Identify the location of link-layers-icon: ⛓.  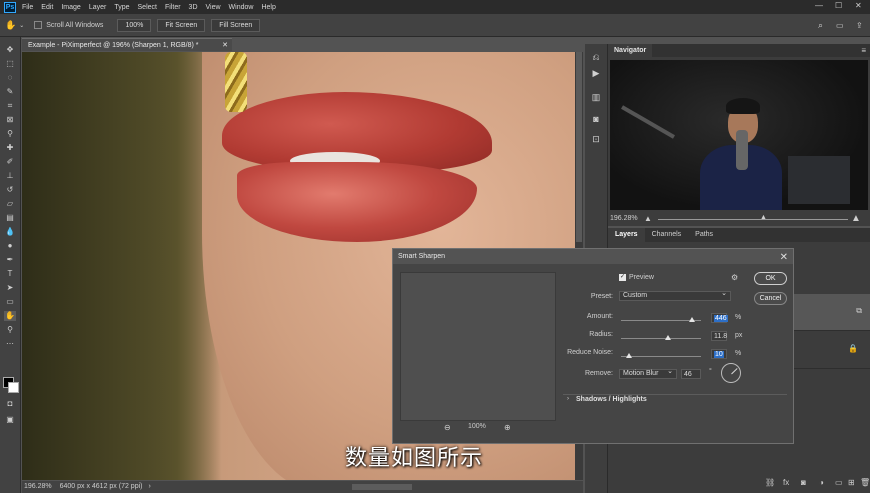
(770, 482).